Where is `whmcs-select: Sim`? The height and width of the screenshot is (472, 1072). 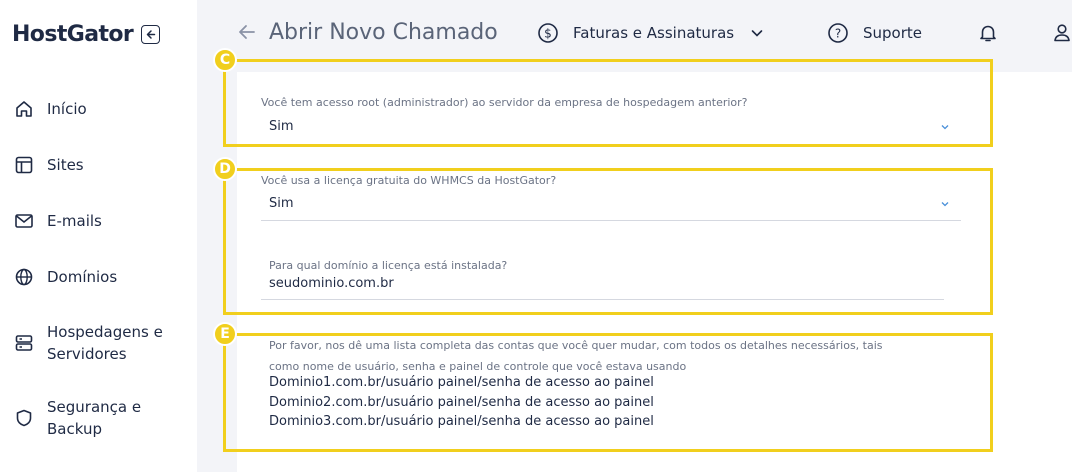 whmcs-select: Sim is located at coordinates (281, 203).